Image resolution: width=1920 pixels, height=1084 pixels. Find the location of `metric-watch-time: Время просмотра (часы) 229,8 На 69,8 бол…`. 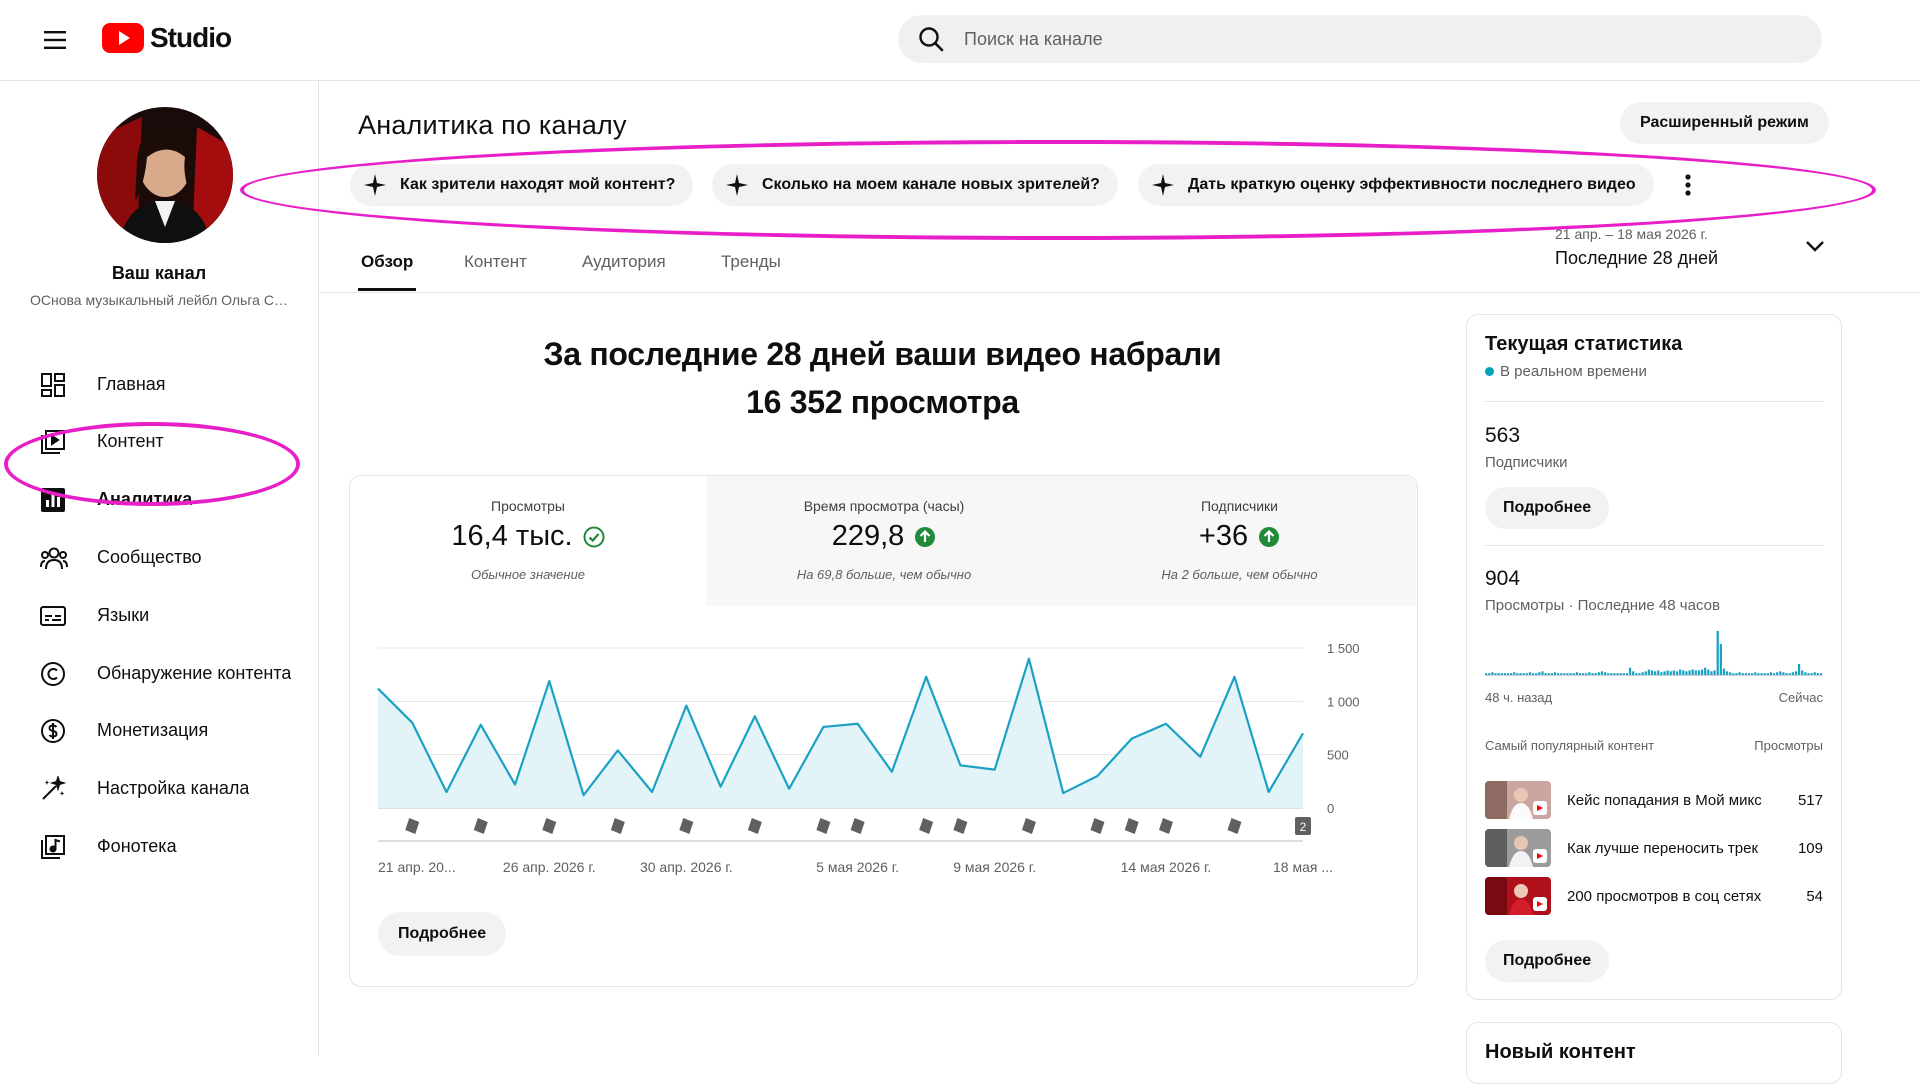

metric-watch-time: Время просмотра (часы) 229,8 На 69,8 бол… is located at coordinates (884, 541).